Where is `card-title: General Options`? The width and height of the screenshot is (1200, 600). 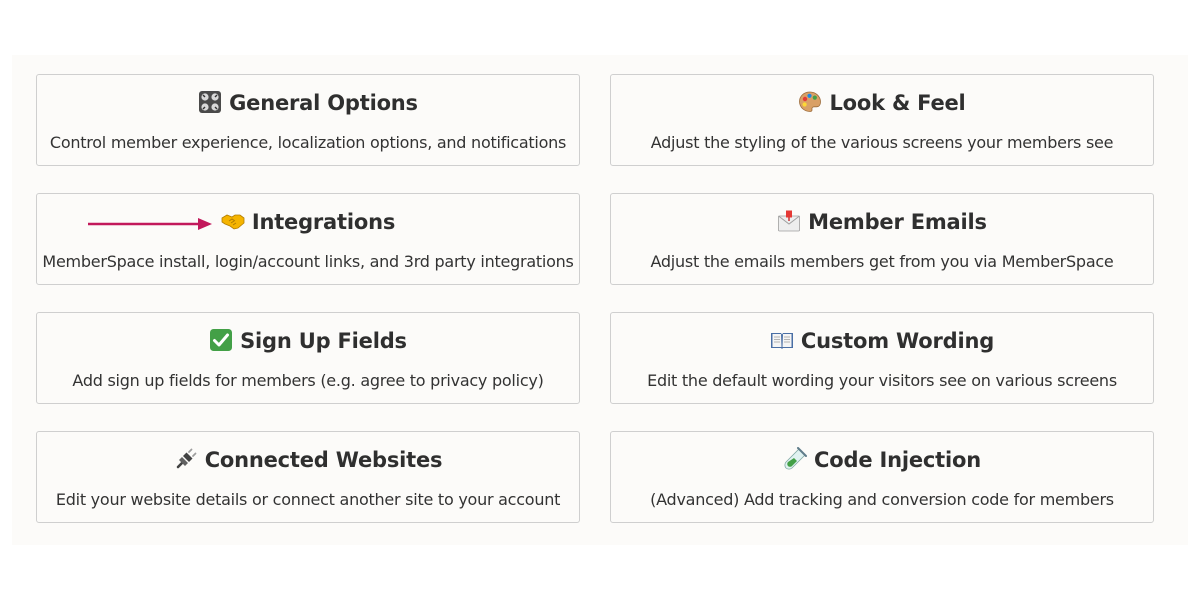
card-title: General Options is located at coordinates (308, 102).